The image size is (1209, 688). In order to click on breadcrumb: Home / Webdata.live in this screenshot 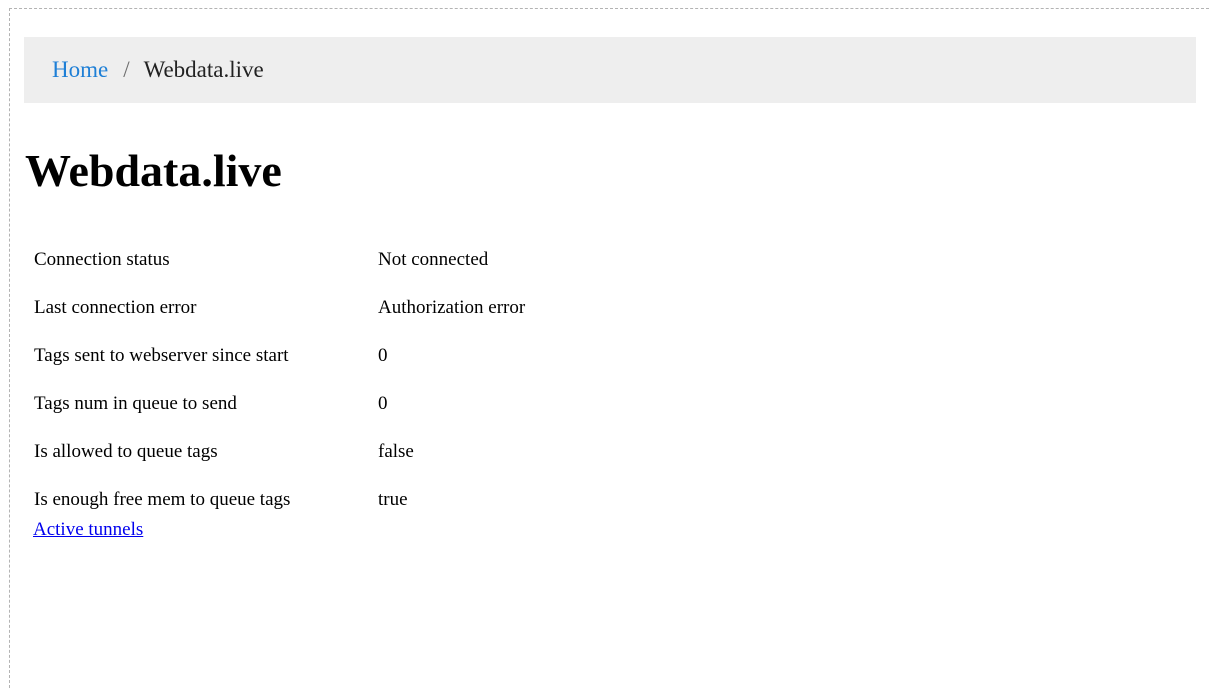, I will do `click(610, 70)`.